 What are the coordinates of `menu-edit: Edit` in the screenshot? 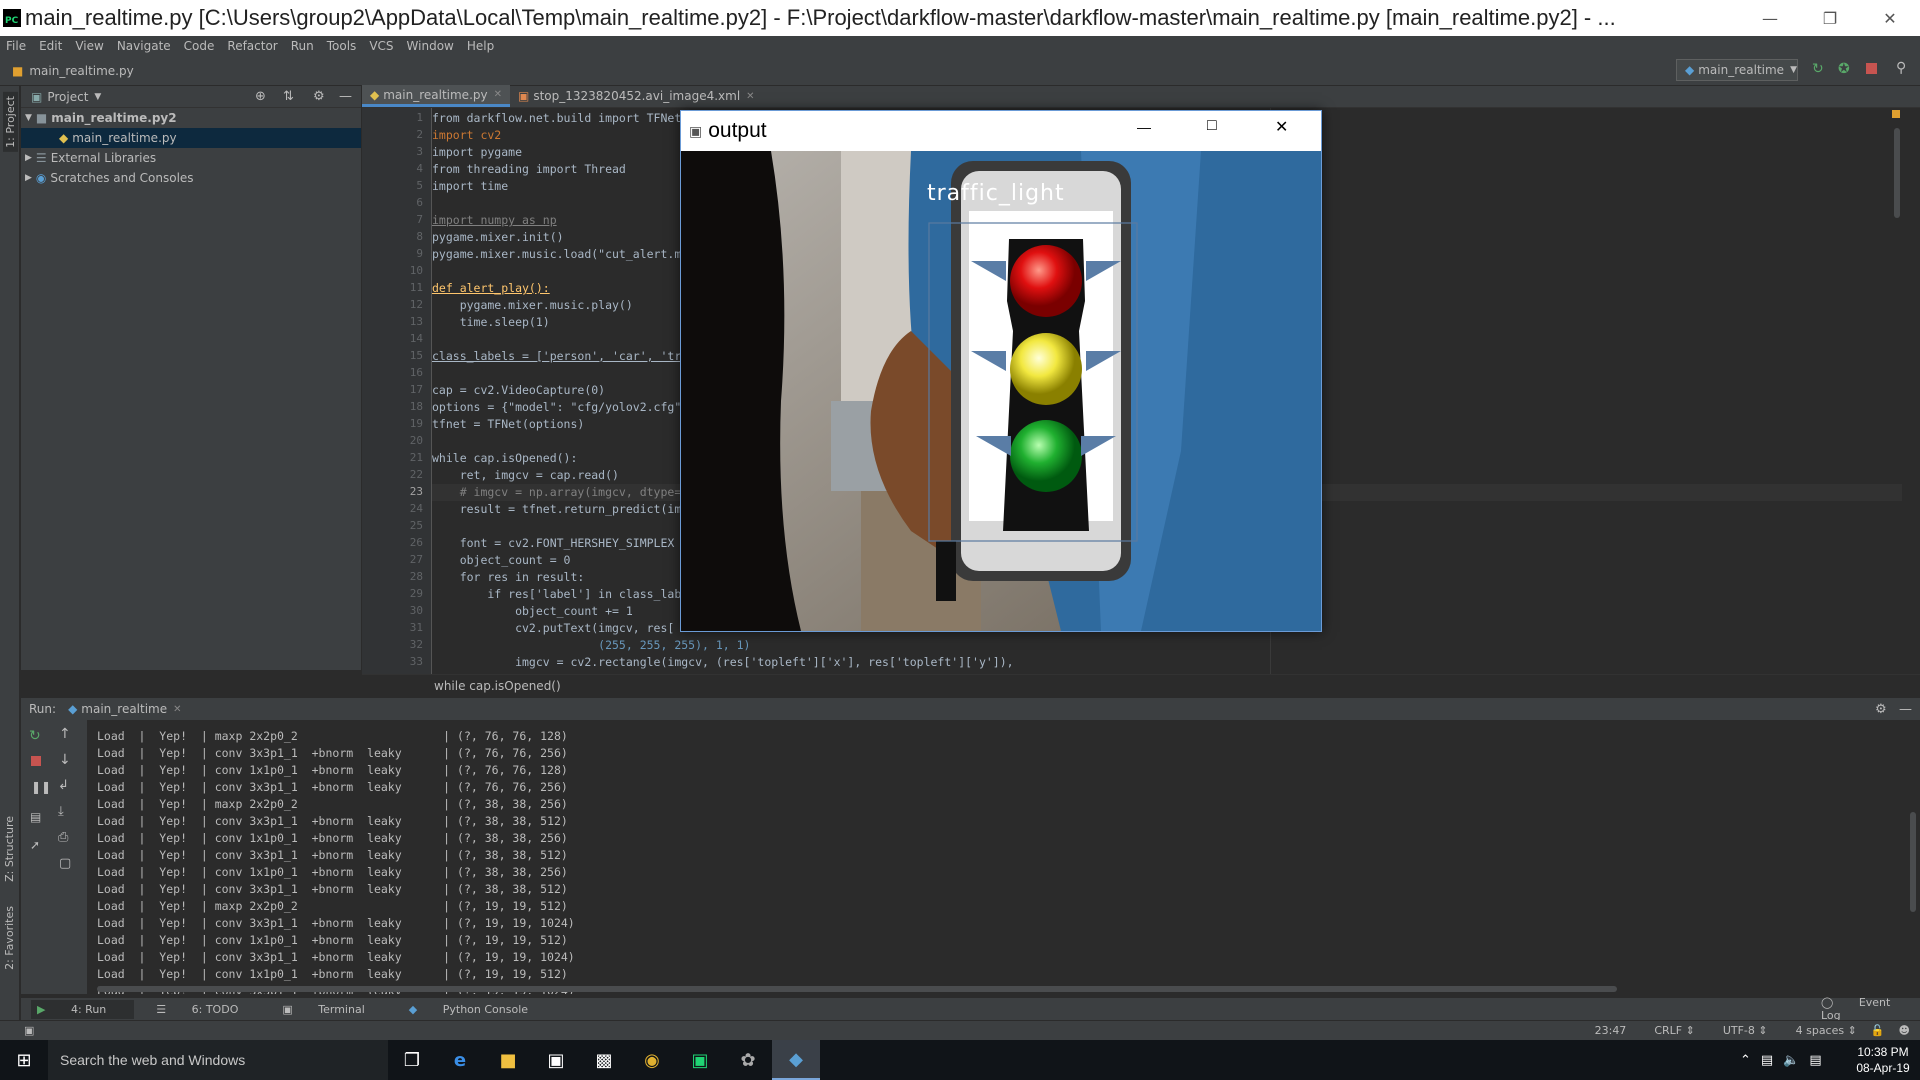 It's located at (50, 46).